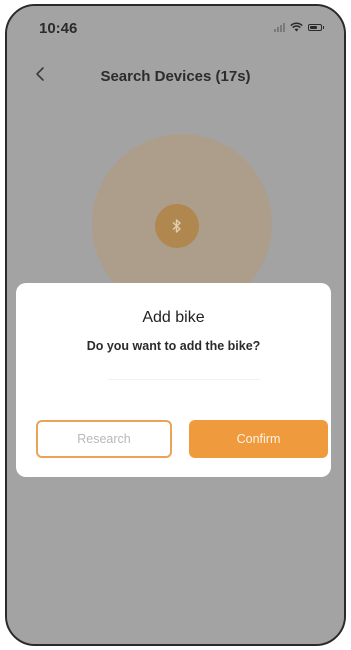  I want to click on bluetooth-icon, so click(176, 226).